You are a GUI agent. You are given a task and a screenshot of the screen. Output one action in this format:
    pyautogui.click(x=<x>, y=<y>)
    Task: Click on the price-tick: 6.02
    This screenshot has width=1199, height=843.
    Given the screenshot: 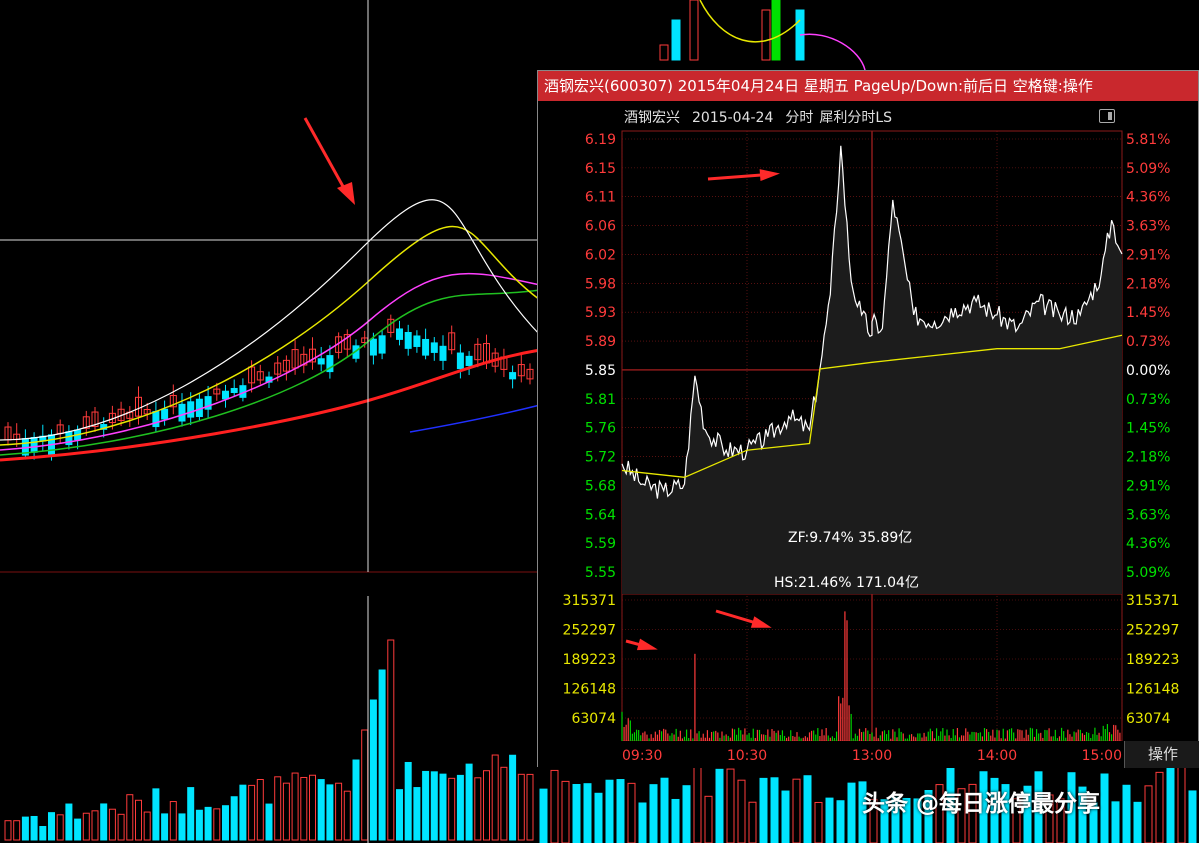 What is the action you would take?
    pyautogui.click(x=600, y=255)
    